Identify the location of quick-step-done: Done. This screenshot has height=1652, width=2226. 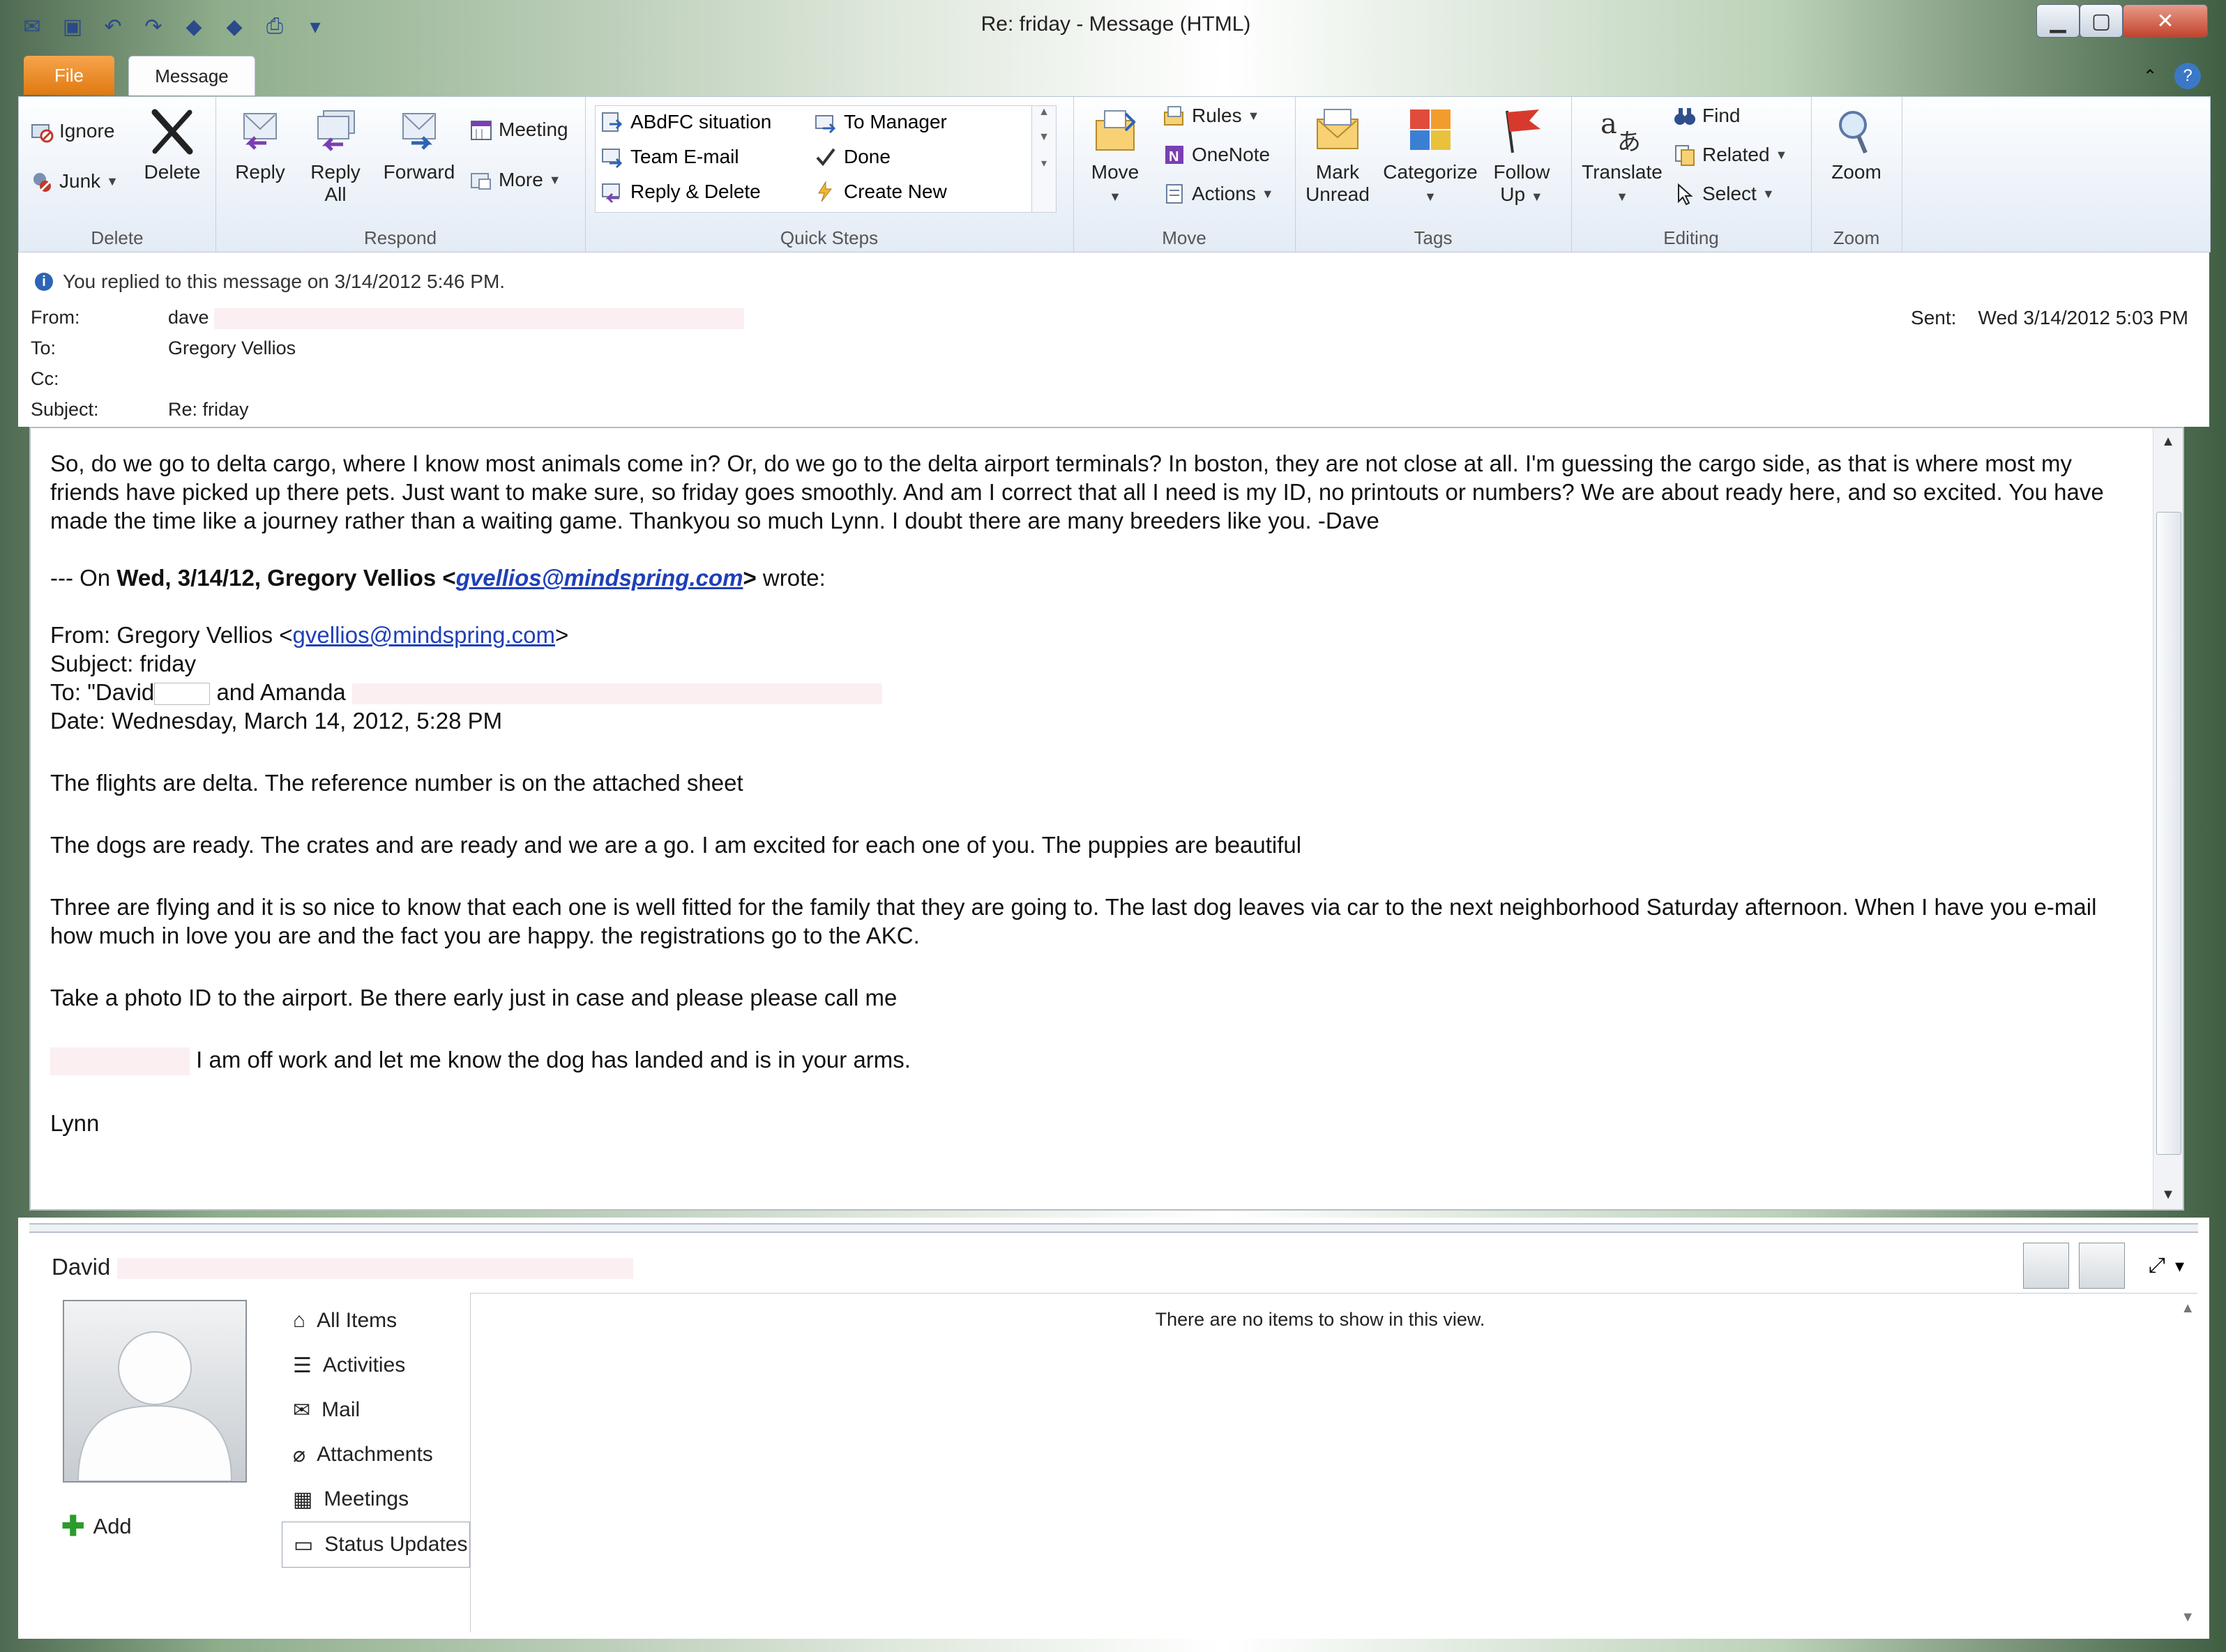
(852, 157).